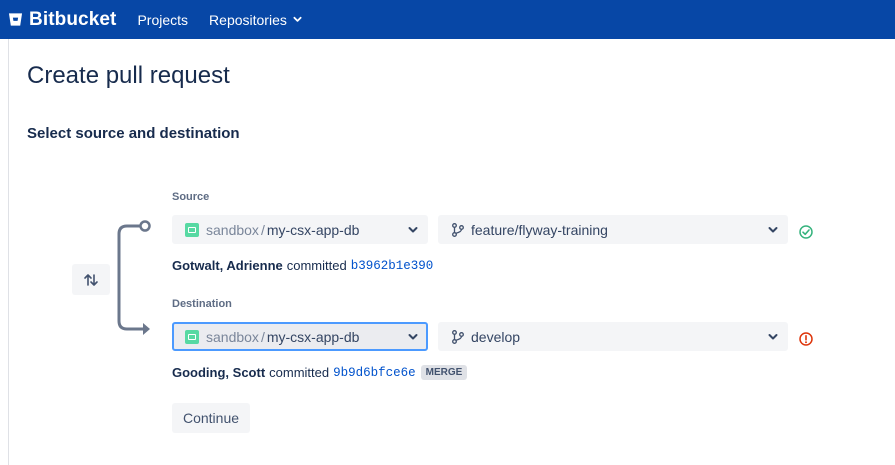 Image resolution: width=895 pixels, height=465 pixels. I want to click on source-repository-select: sandbox / my-csx-app-db, so click(300, 229).